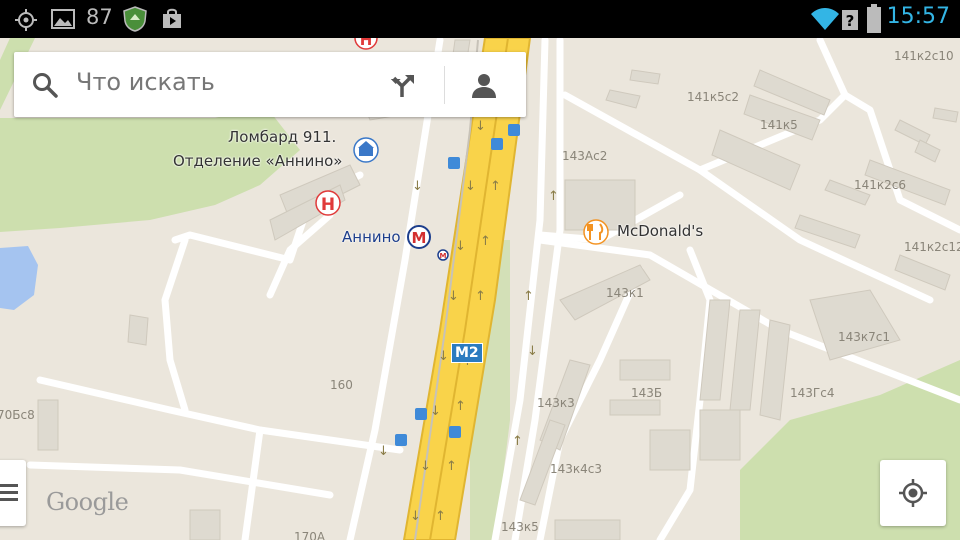 This screenshot has width=960, height=540. I want to click on metro-station-label: Аннино, so click(371, 237).